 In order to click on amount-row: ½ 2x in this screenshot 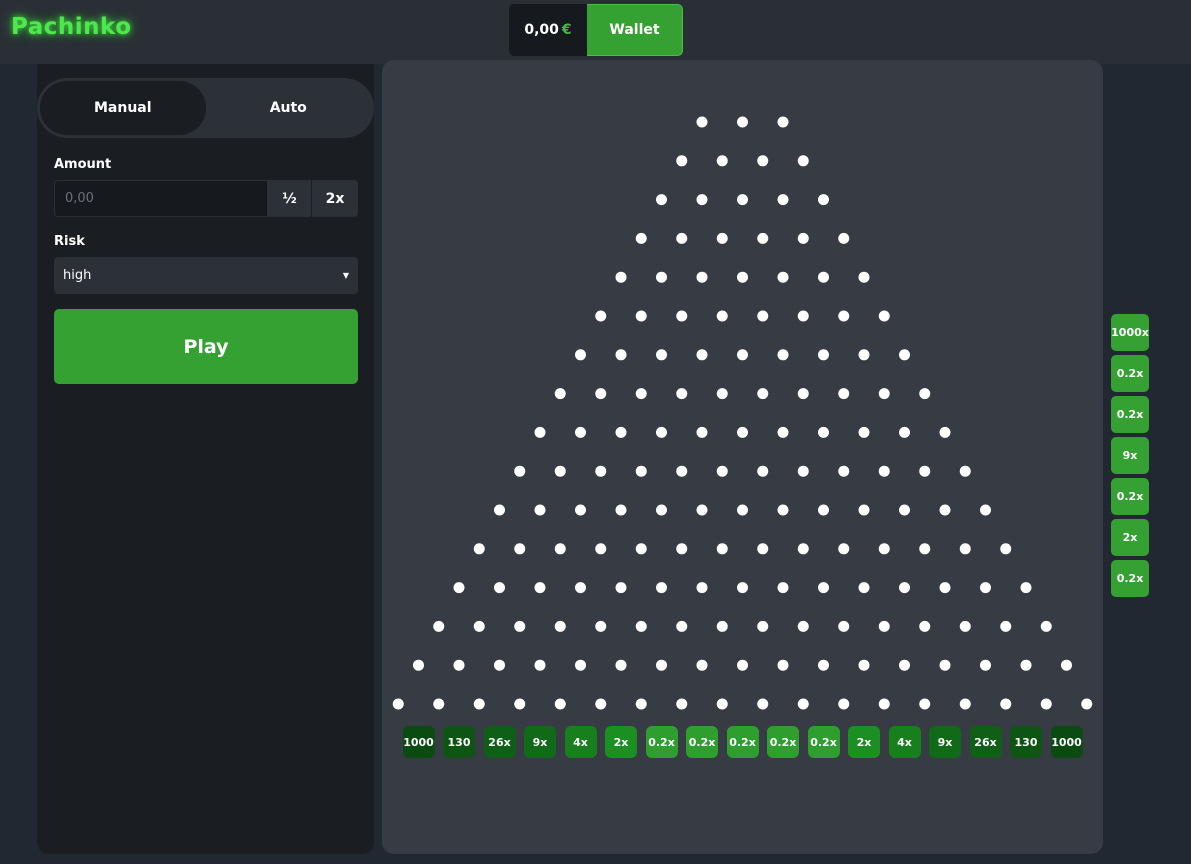, I will do `click(206, 198)`.